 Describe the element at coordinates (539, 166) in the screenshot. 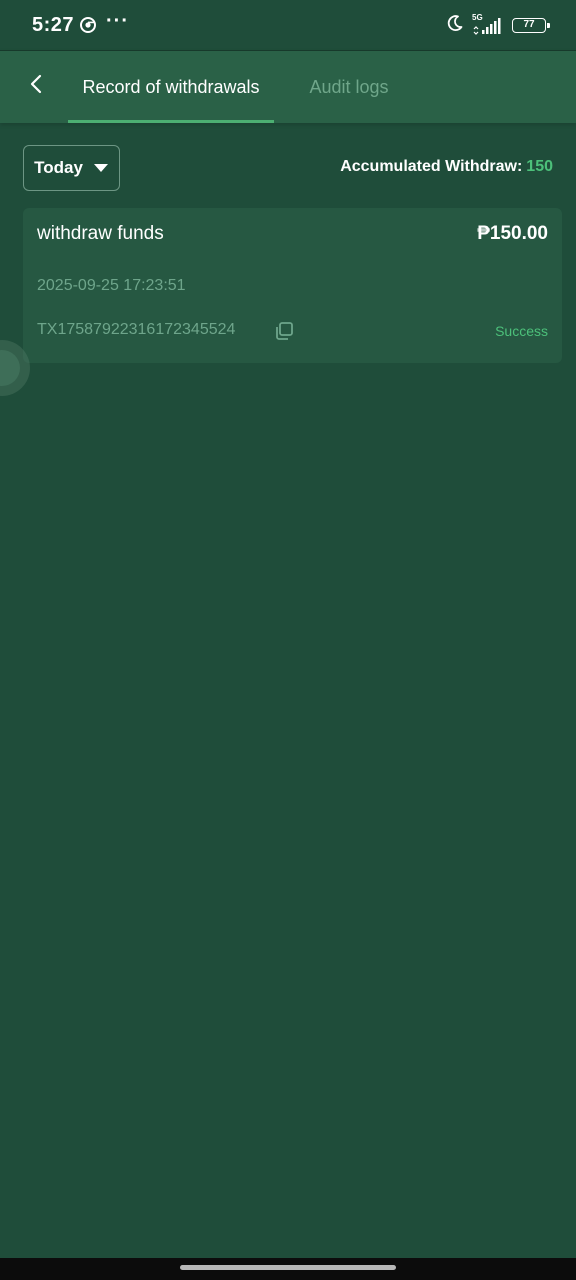

I see `accumulated-value: 150` at that location.